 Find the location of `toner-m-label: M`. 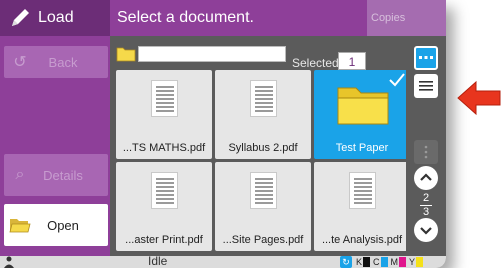

toner-m-label: M is located at coordinates (394, 262).